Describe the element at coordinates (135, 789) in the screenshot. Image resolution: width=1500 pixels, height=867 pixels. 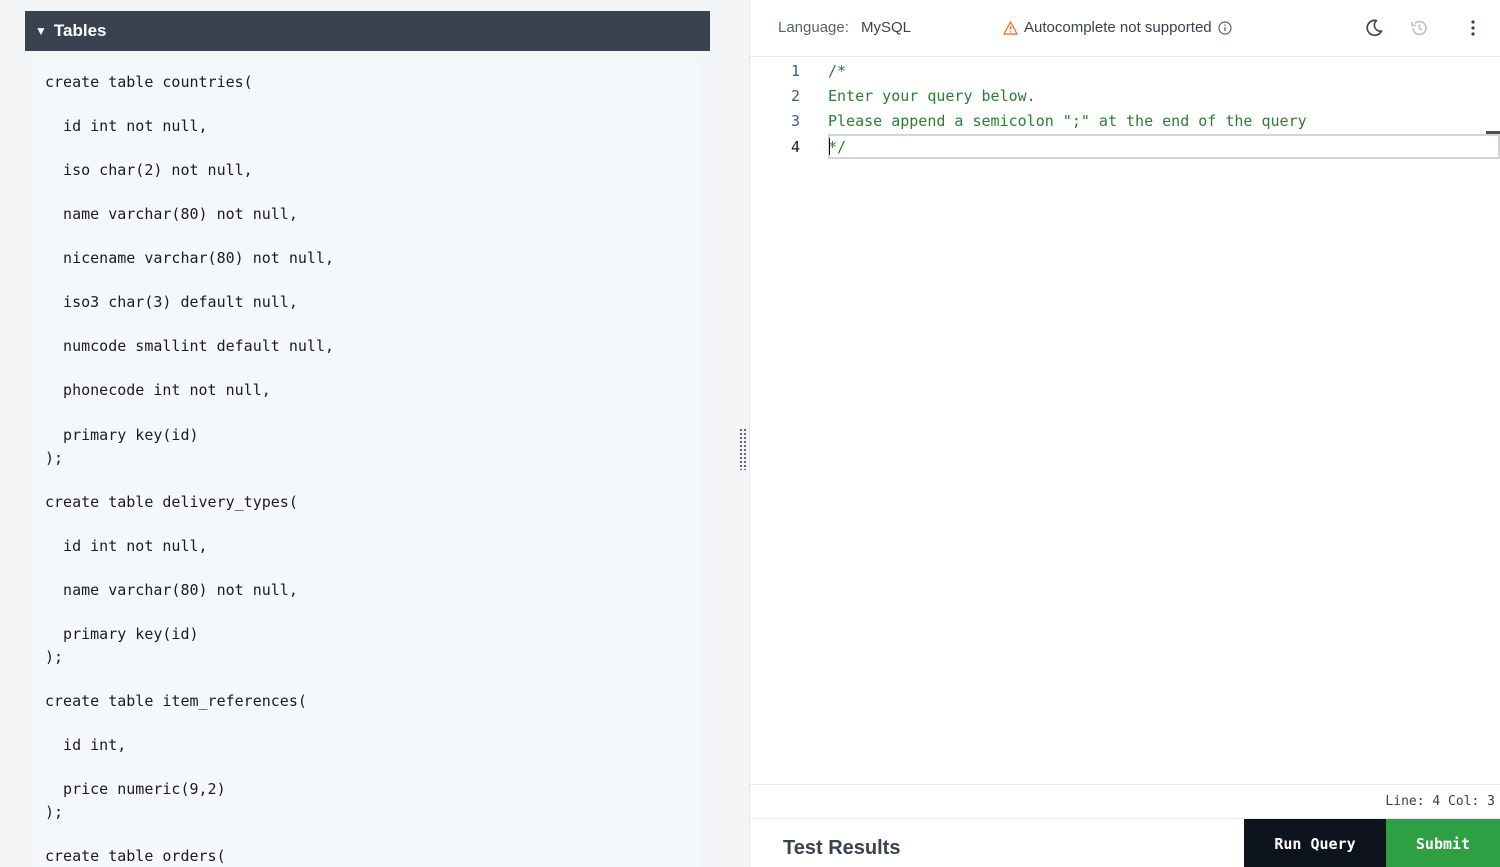
I see `schema-line: price numeric(9,2)` at that location.